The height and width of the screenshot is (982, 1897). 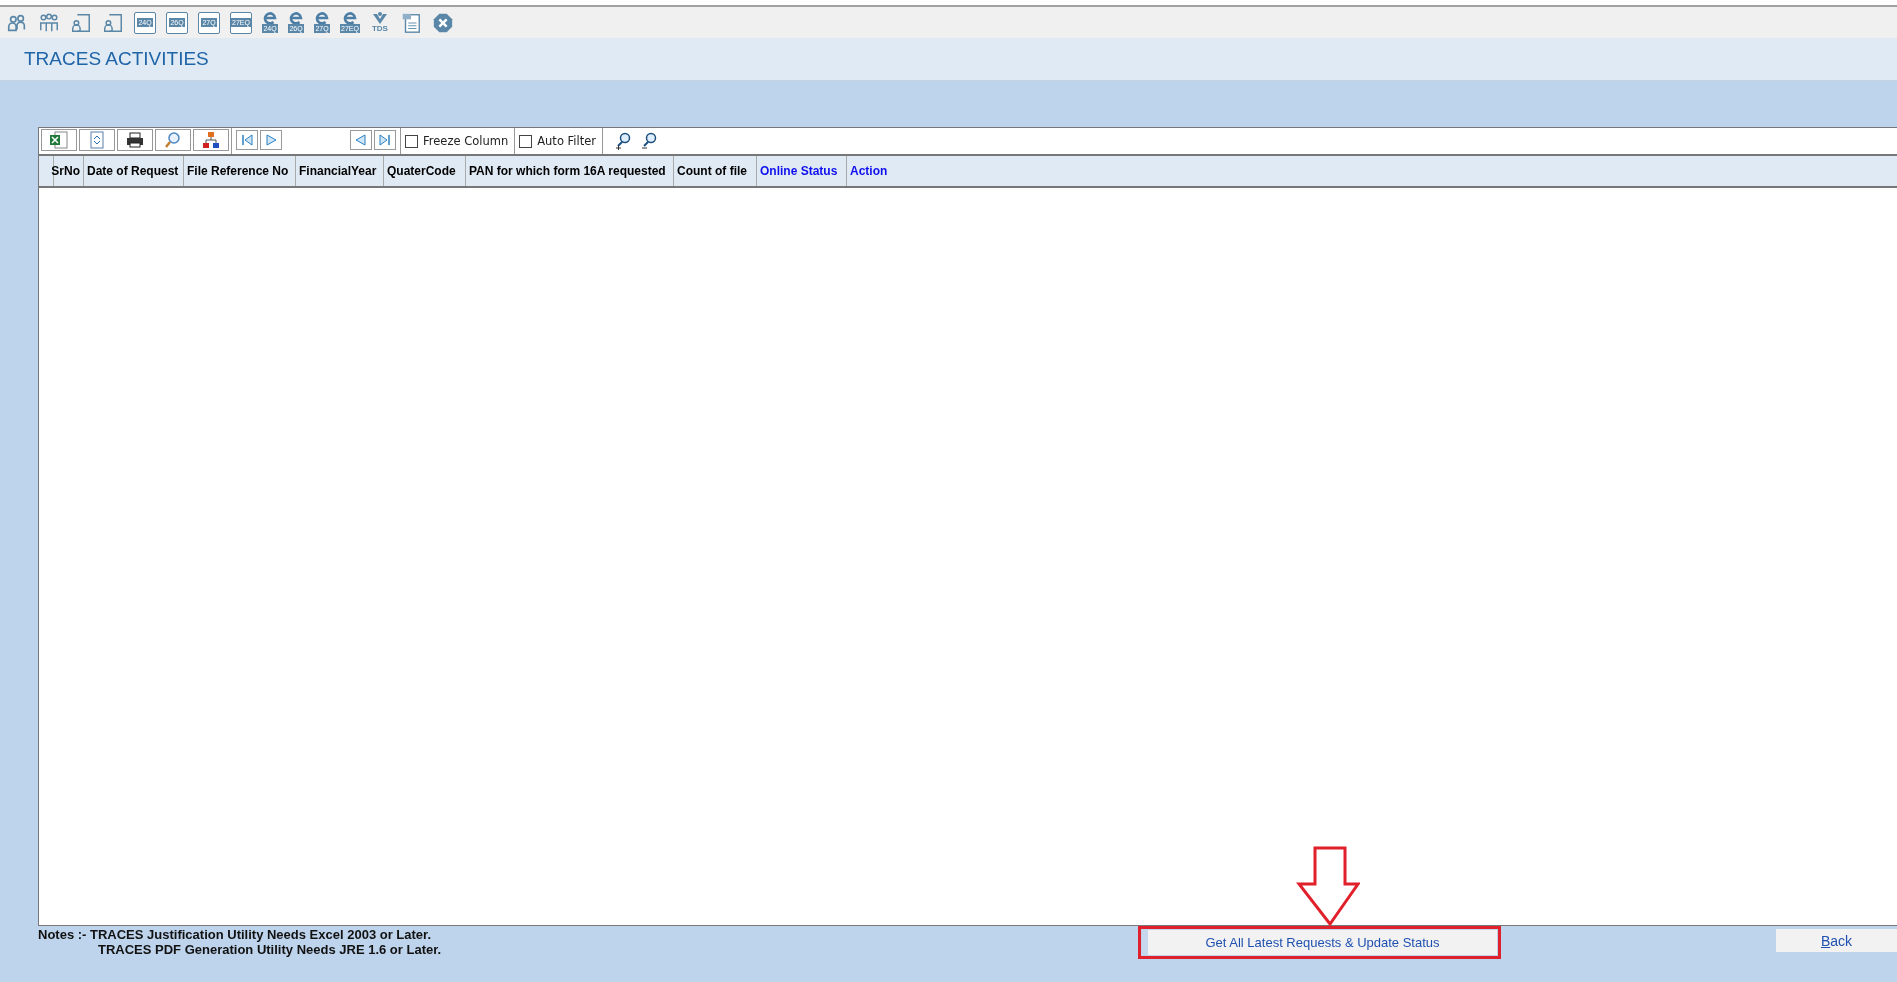 I want to click on last-page-button, so click(x=385, y=140).